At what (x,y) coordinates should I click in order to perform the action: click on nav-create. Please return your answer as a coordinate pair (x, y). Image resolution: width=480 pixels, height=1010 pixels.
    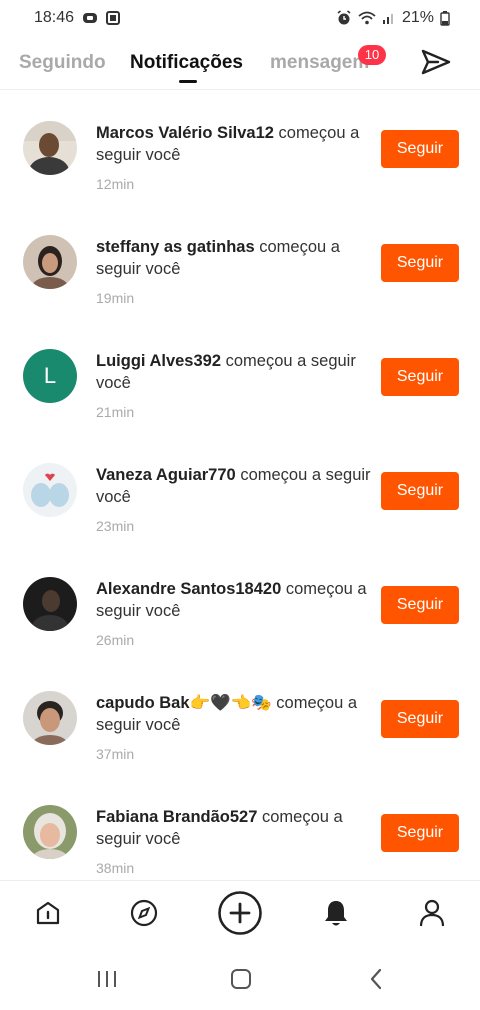
    Looking at the image, I should click on (240, 913).